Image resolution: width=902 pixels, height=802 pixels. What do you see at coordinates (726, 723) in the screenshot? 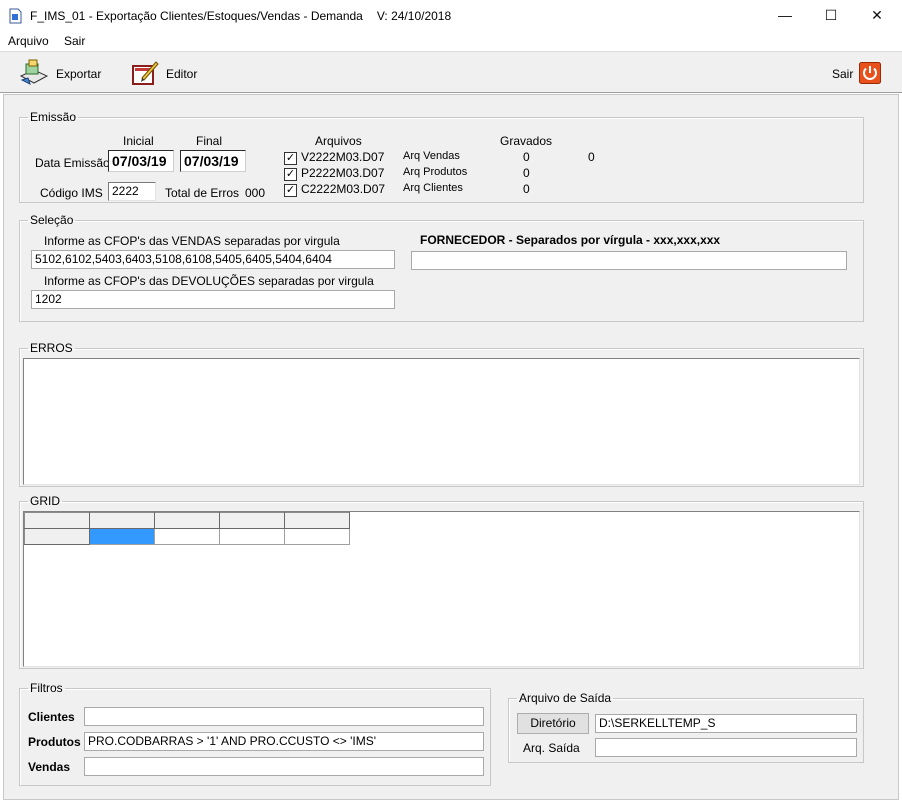
I see `diretorio-input: D:\SERKELLTEMP_S` at bounding box center [726, 723].